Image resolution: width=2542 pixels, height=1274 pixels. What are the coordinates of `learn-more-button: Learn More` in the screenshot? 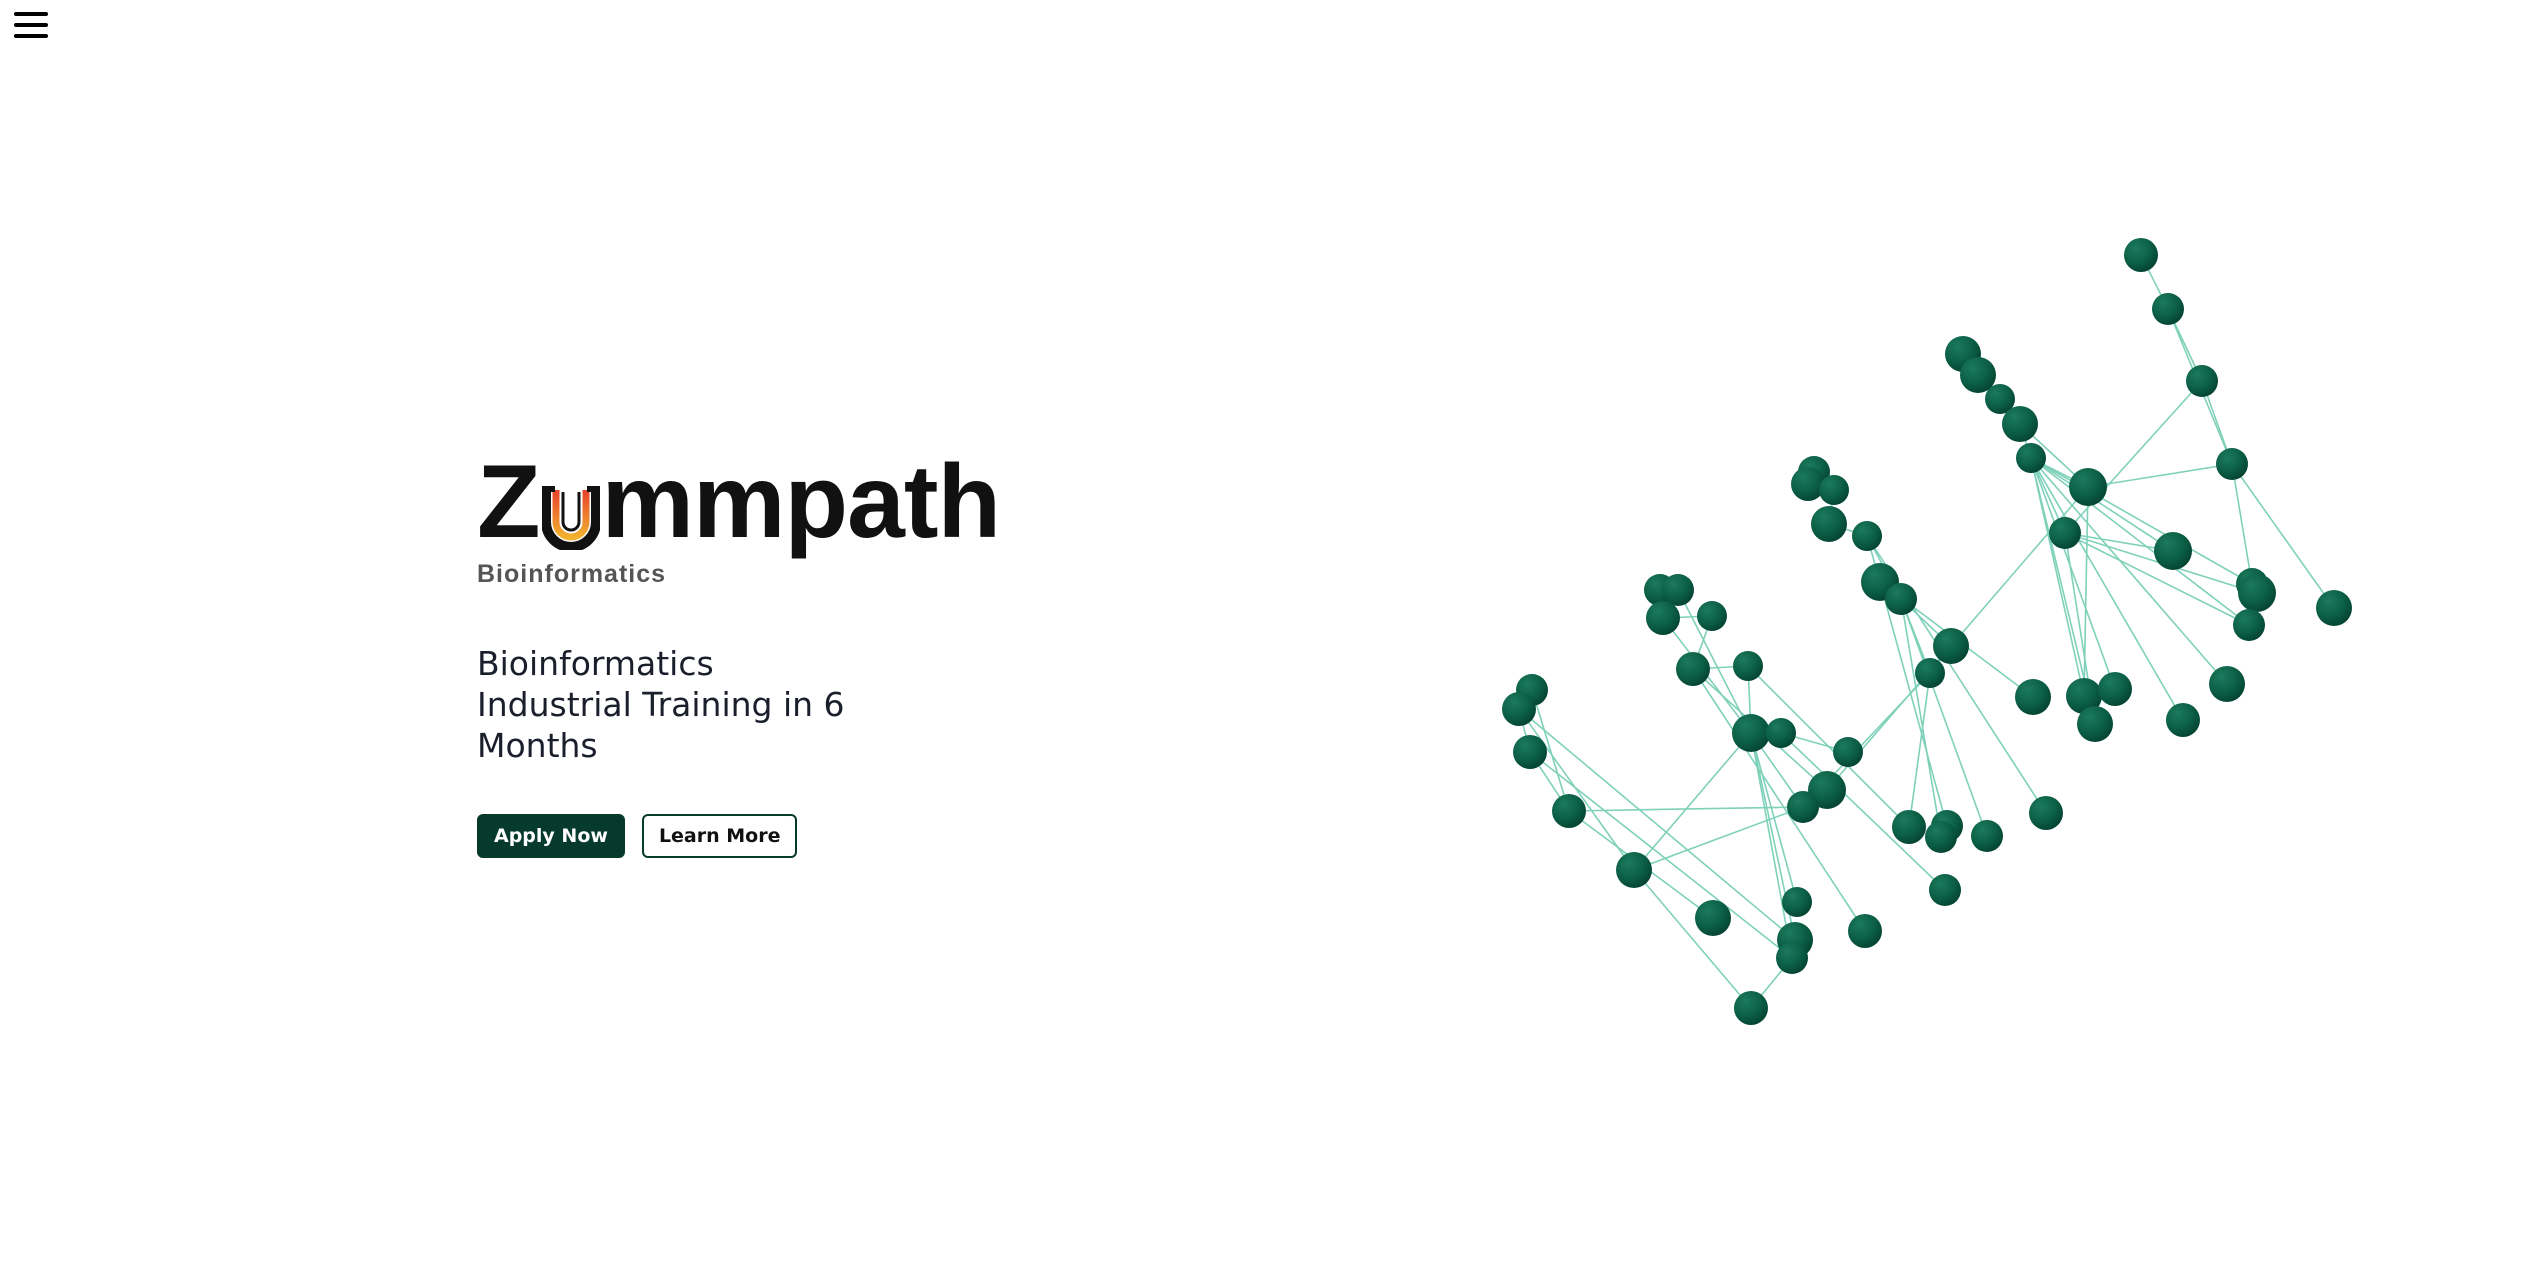 It's located at (719, 836).